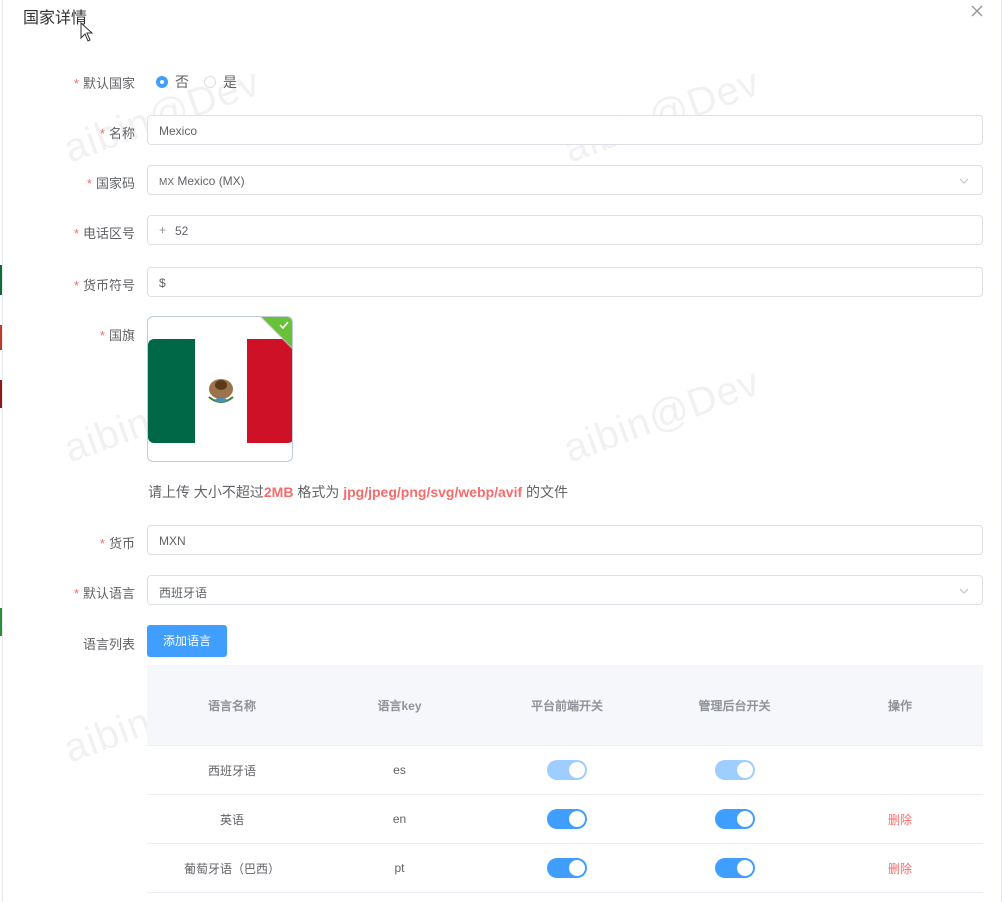 This screenshot has width=1002, height=902. I want to click on radio-label-yes: 是, so click(230, 82).